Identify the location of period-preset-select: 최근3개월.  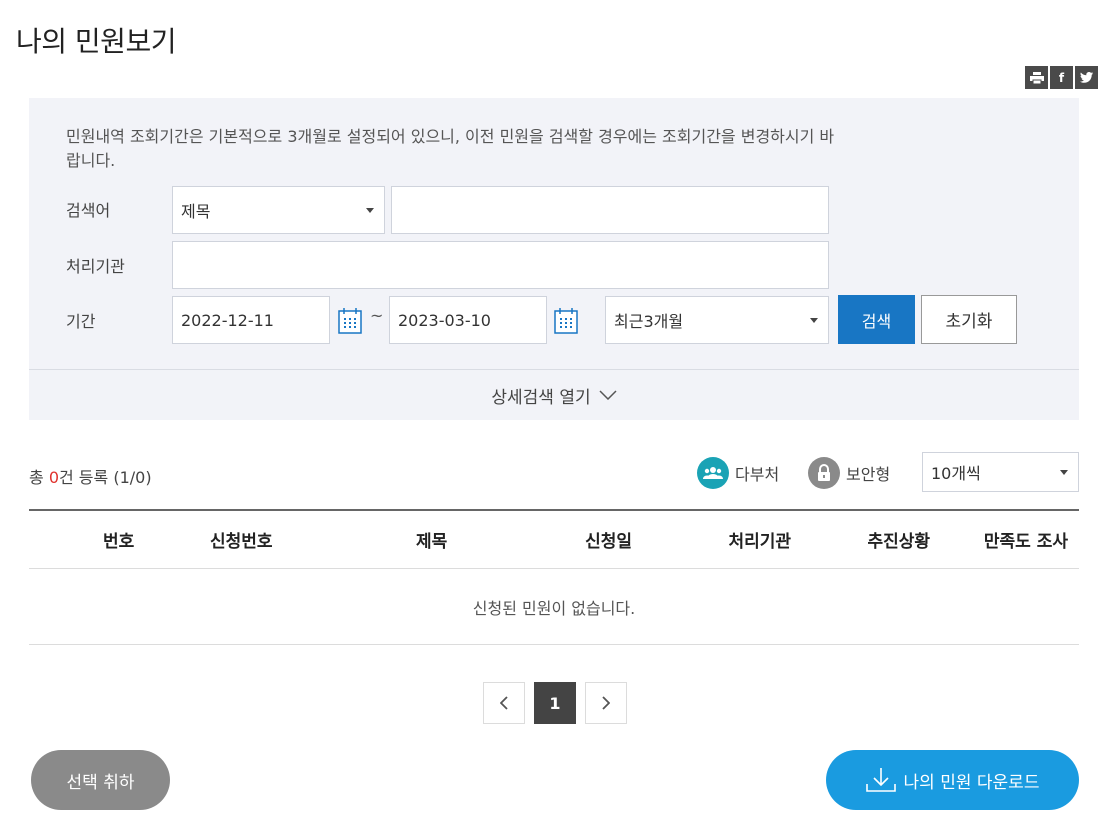
(717, 320).